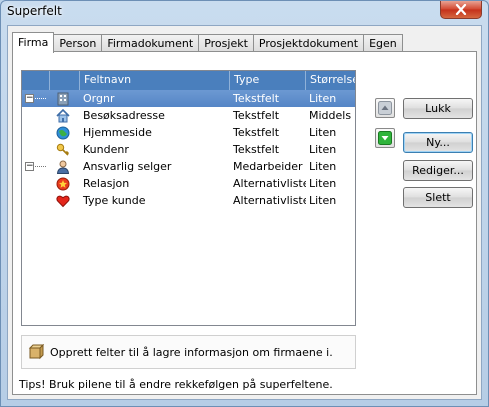 The height and width of the screenshot is (407, 489). What do you see at coordinates (330, 115) in the screenshot?
I see `row-size: Middels` at bounding box center [330, 115].